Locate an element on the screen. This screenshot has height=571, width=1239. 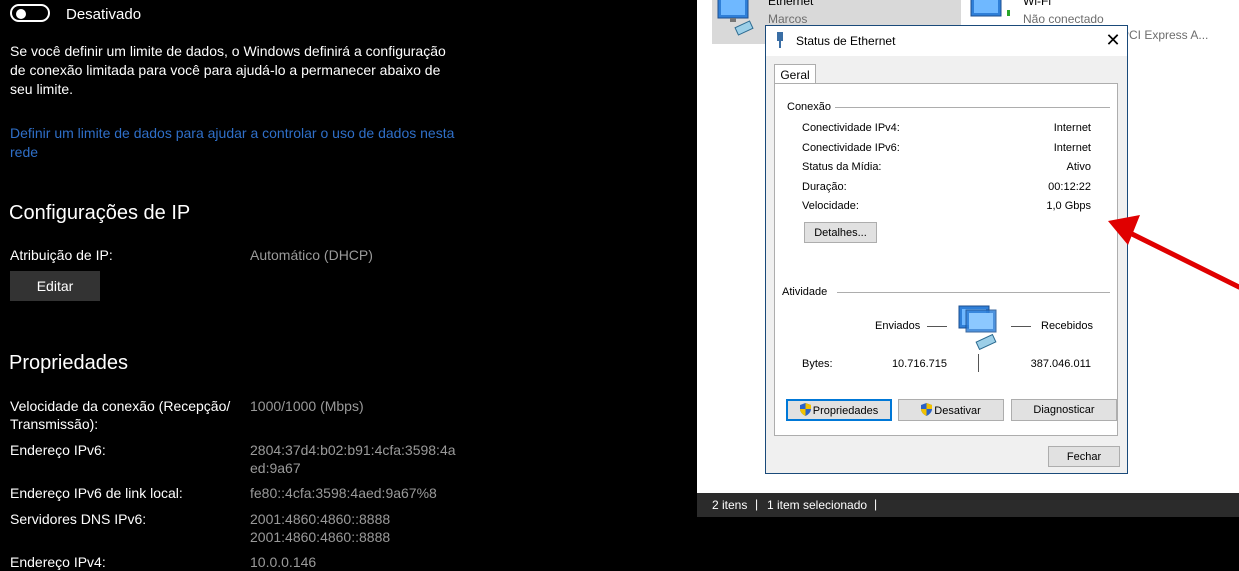
disable-button: Desativar is located at coordinates (951, 410).